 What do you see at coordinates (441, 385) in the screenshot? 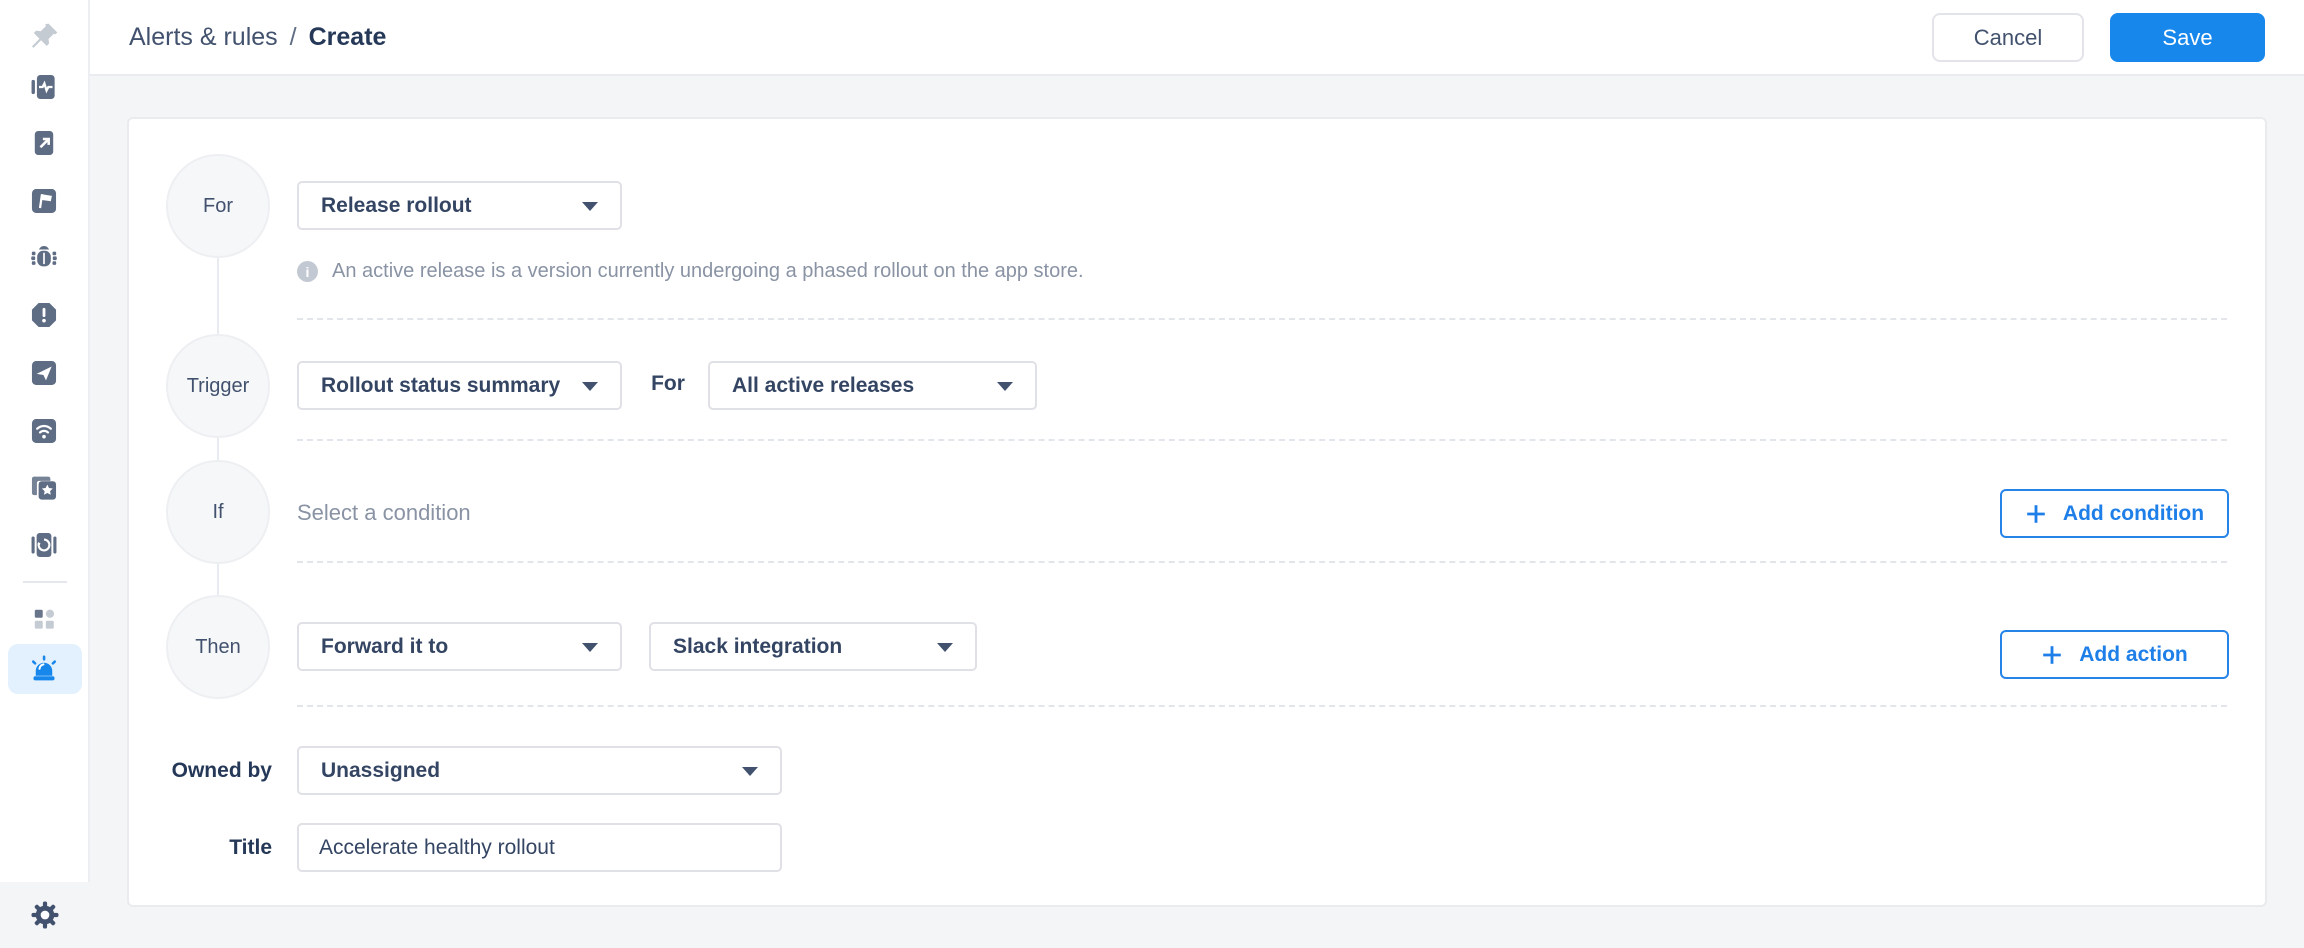
I see `trigger-type-select-value: Rollout status summary` at bounding box center [441, 385].